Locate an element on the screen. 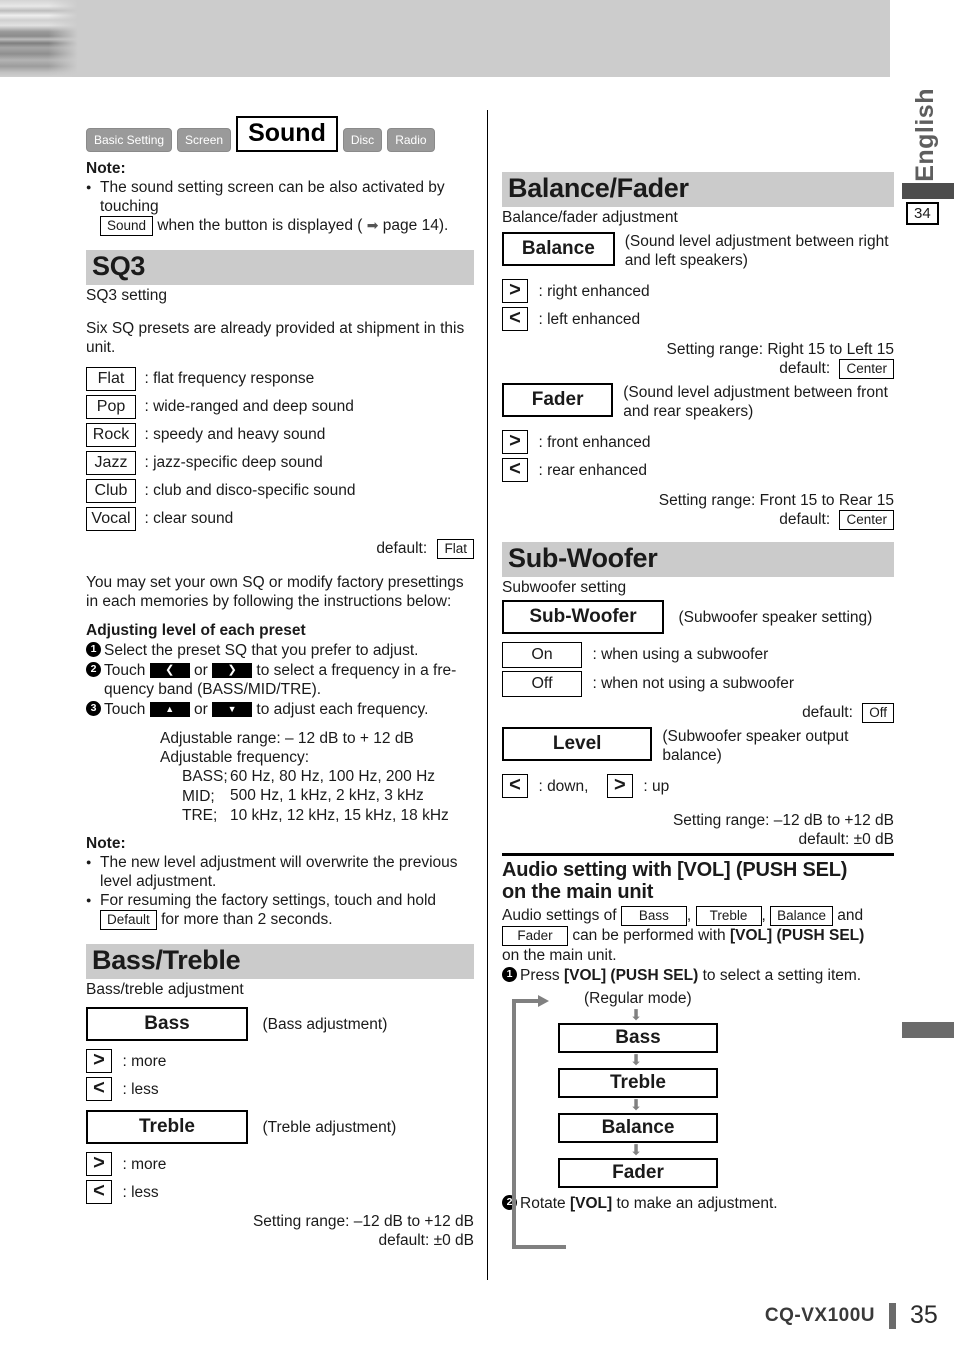  sq3-default-value: Flat is located at coordinates (455, 549).